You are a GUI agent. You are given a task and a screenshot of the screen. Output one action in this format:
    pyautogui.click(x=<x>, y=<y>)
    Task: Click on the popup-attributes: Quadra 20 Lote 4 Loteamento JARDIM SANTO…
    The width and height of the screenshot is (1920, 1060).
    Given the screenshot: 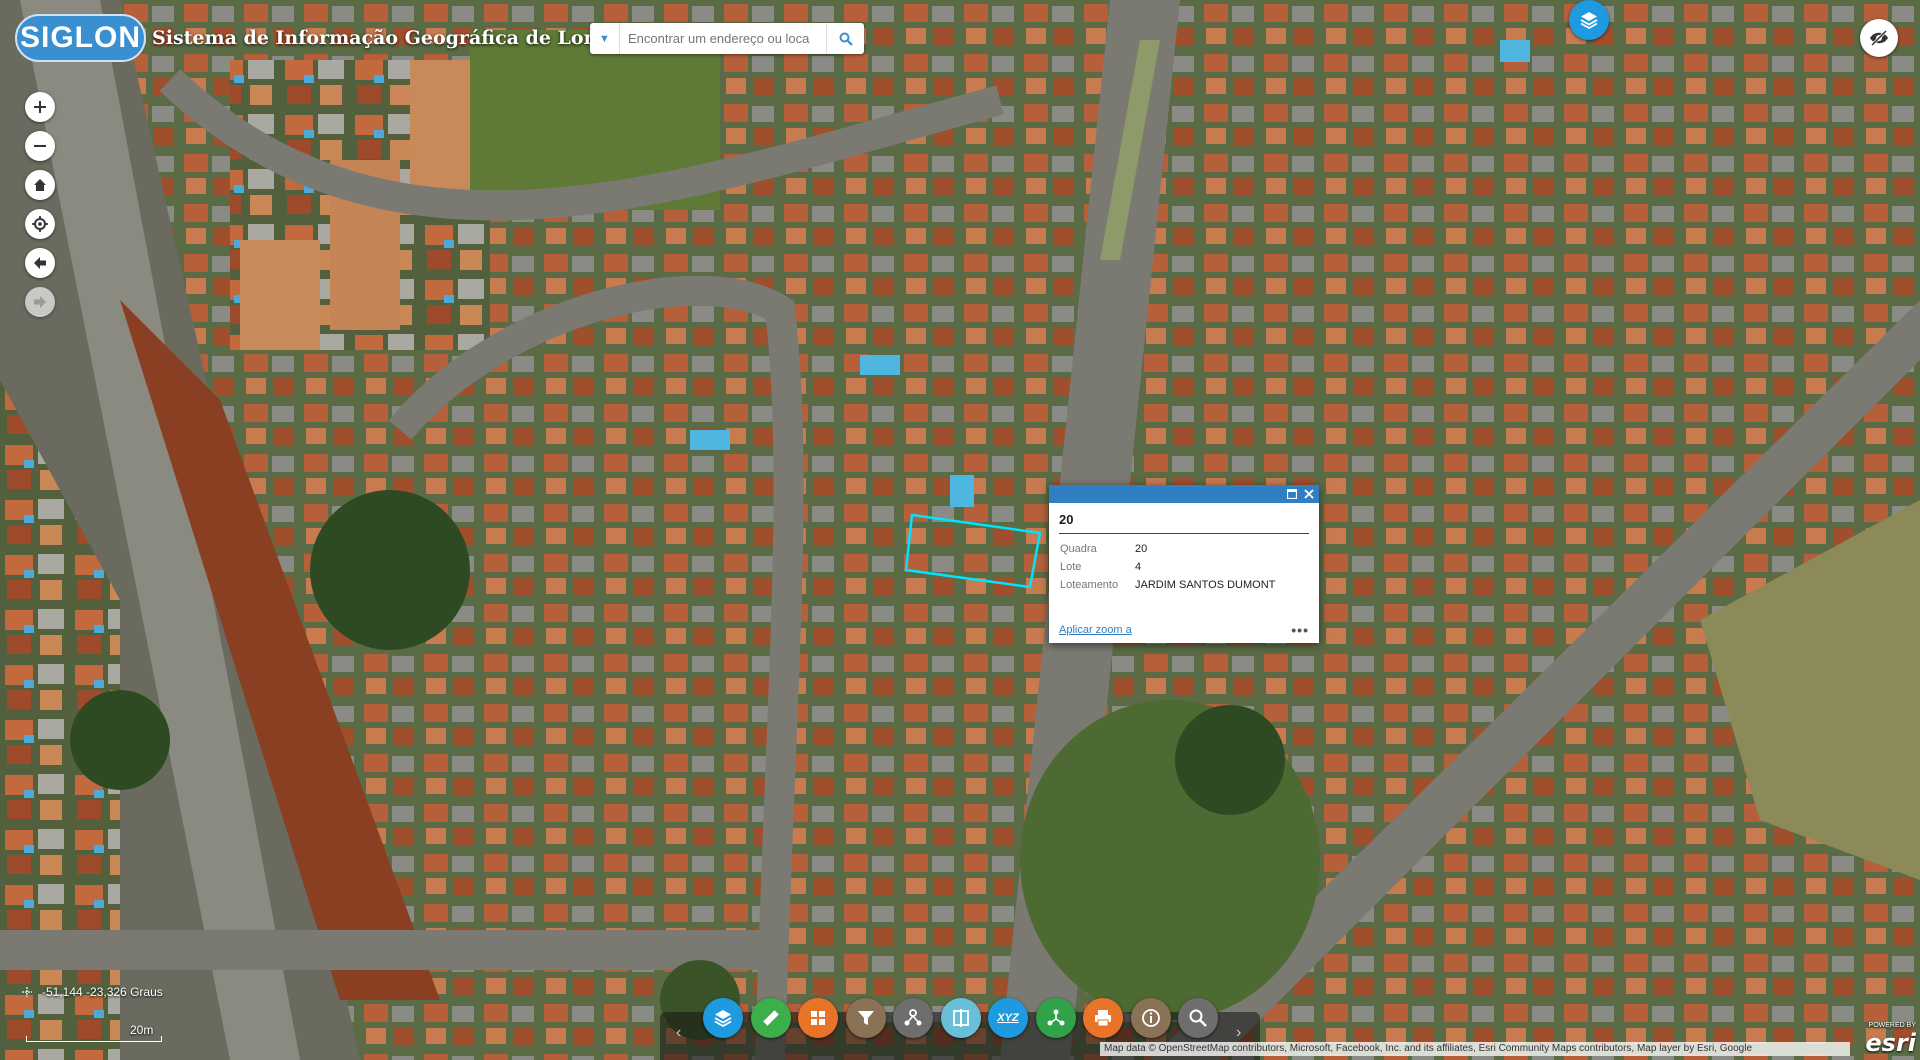 What is the action you would take?
    pyautogui.click(x=1168, y=567)
    